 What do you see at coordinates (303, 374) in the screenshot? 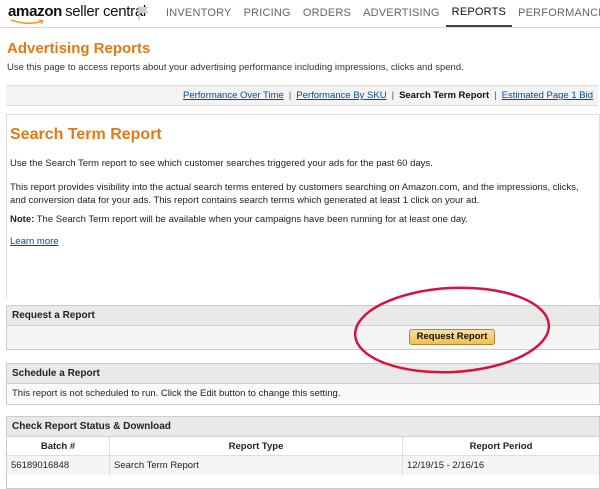
I see `schedule-report-heading: Schedule a Report` at bounding box center [303, 374].